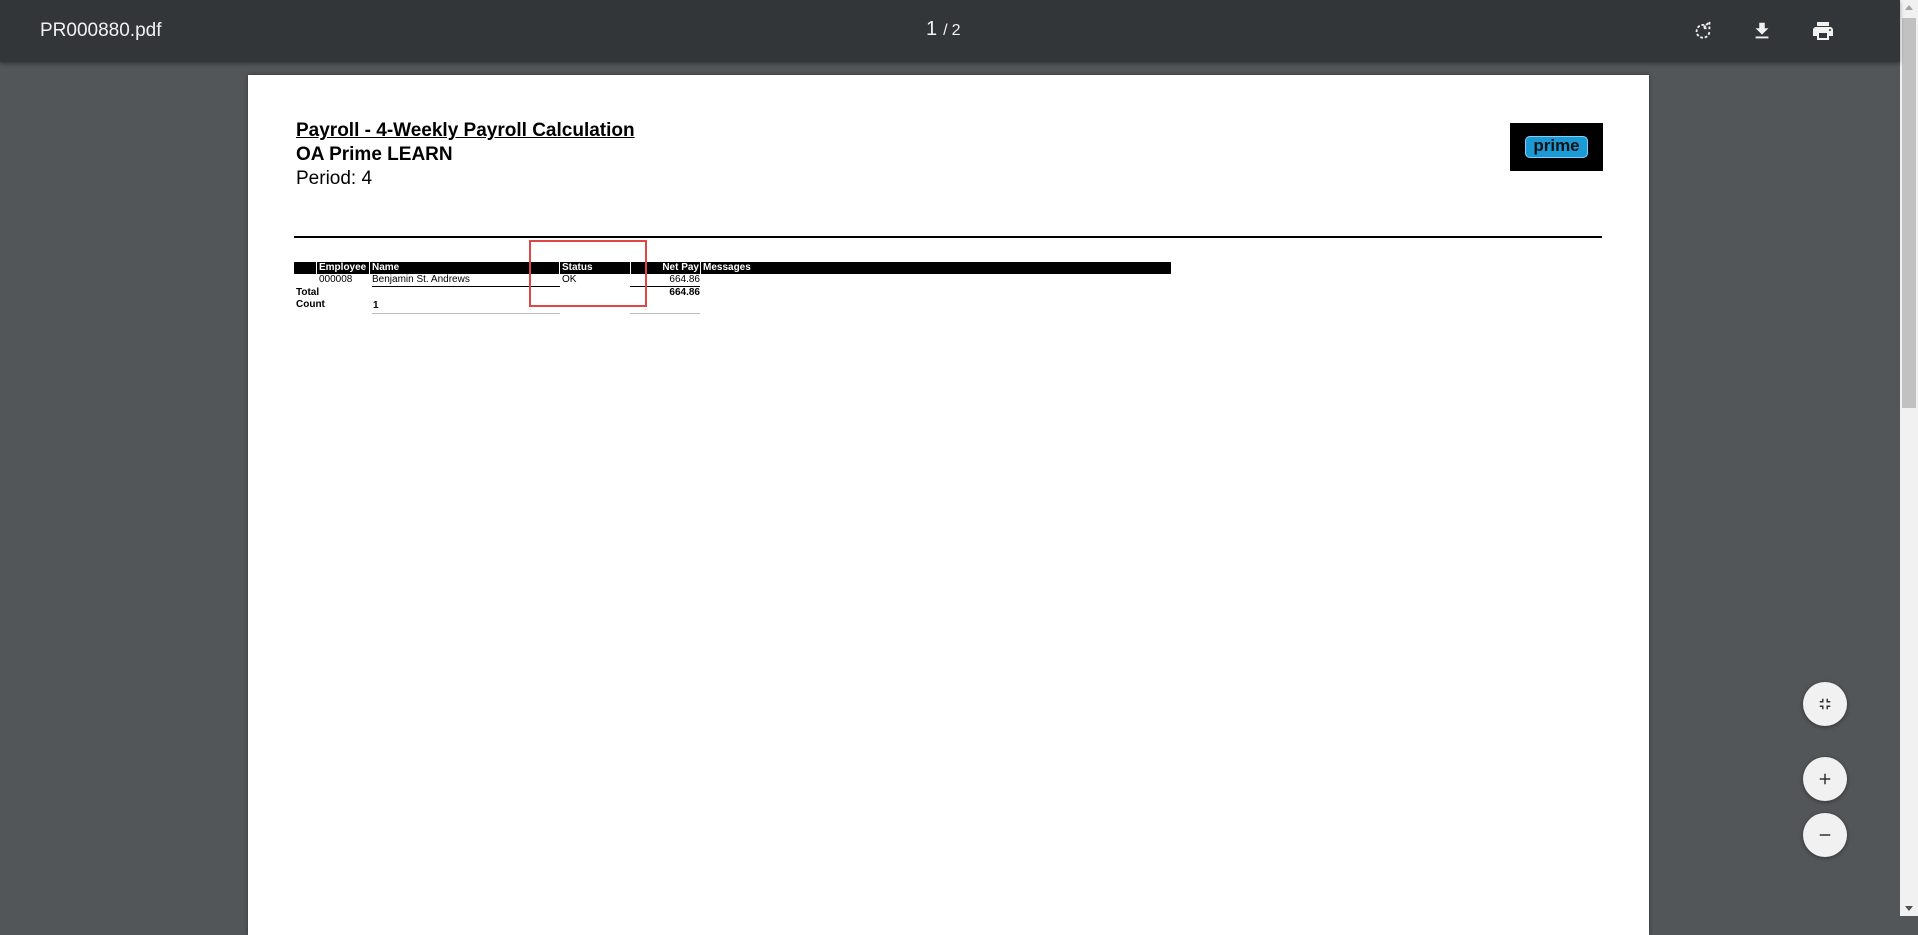  I want to click on fit-to-page-icon, so click(1825, 704).